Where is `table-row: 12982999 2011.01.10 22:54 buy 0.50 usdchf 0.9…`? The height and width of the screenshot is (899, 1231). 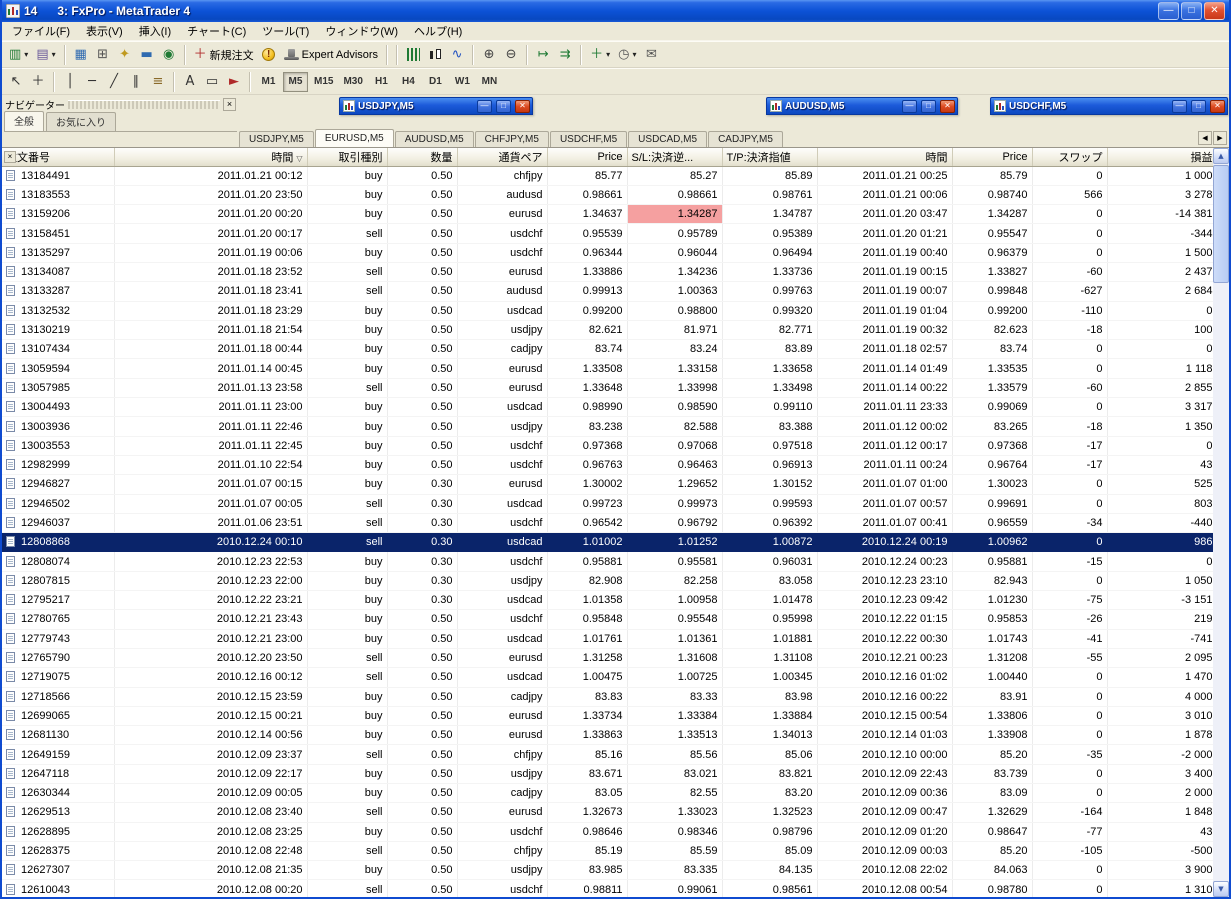
table-row: 12982999 2011.01.10 22:54 buy 0.50 usdchf 0.9… is located at coordinates (610, 465).